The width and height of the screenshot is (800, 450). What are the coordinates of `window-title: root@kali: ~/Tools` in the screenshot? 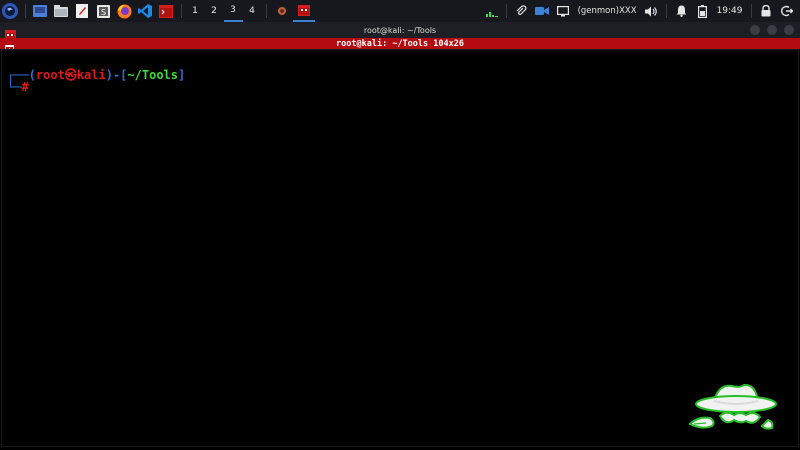 It's located at (400, 30).